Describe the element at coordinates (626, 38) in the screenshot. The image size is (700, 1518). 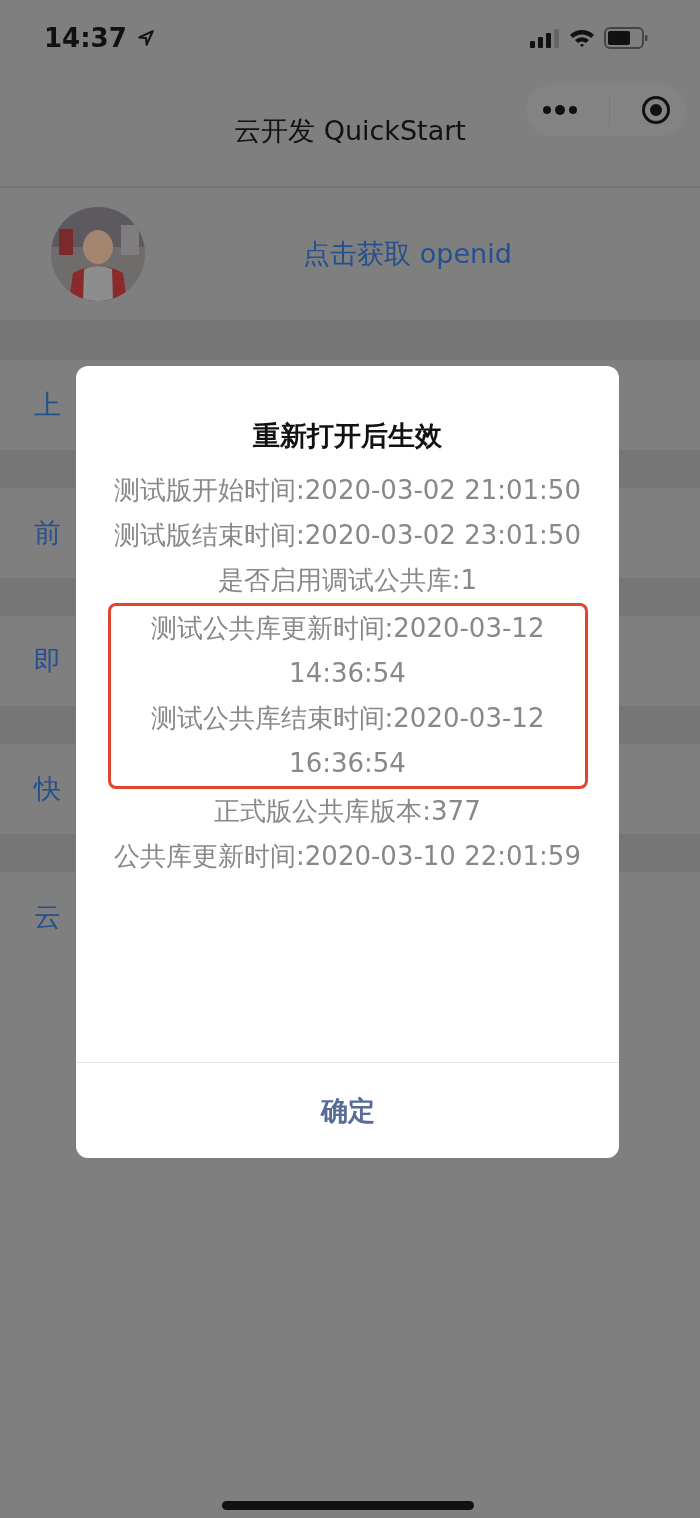
I see `battery-icon` at that location.